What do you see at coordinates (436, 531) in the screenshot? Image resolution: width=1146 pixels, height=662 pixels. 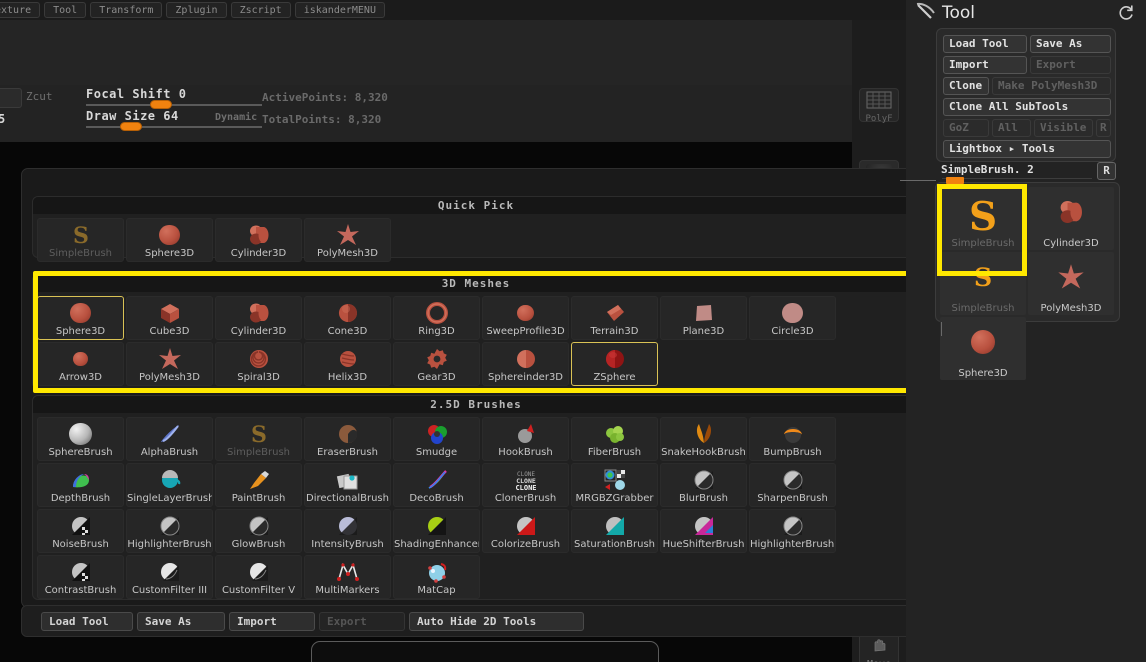 I see `tool-cell: ShadingEnhancerBru` at bounding box center [436, 531].